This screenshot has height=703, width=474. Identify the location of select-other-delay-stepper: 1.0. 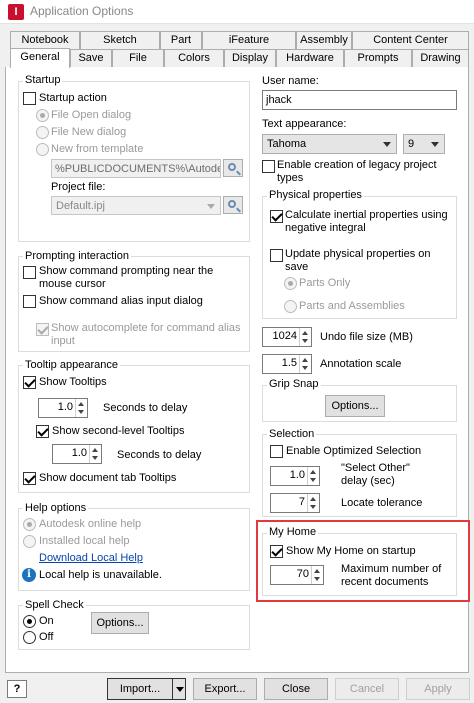
(295, 476).